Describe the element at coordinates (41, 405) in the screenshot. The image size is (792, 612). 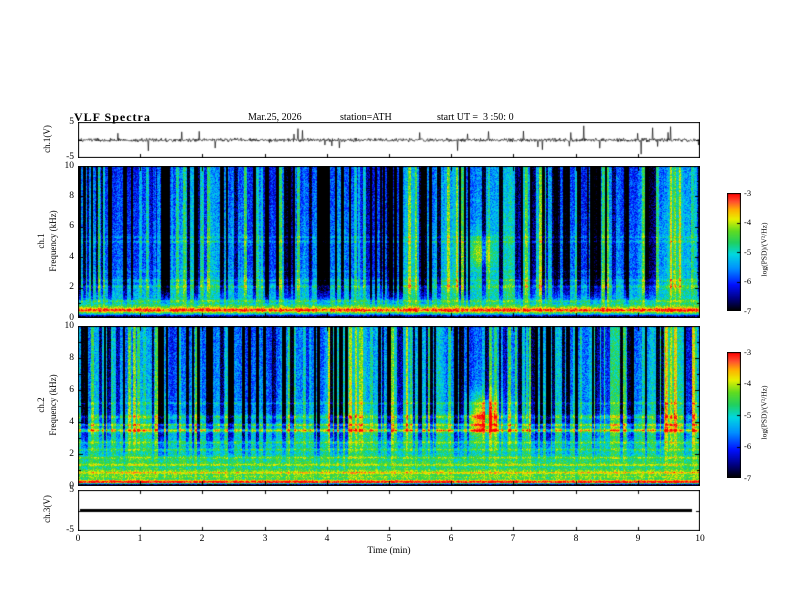
I see `spec2-channel-label: ch.2` at that location.